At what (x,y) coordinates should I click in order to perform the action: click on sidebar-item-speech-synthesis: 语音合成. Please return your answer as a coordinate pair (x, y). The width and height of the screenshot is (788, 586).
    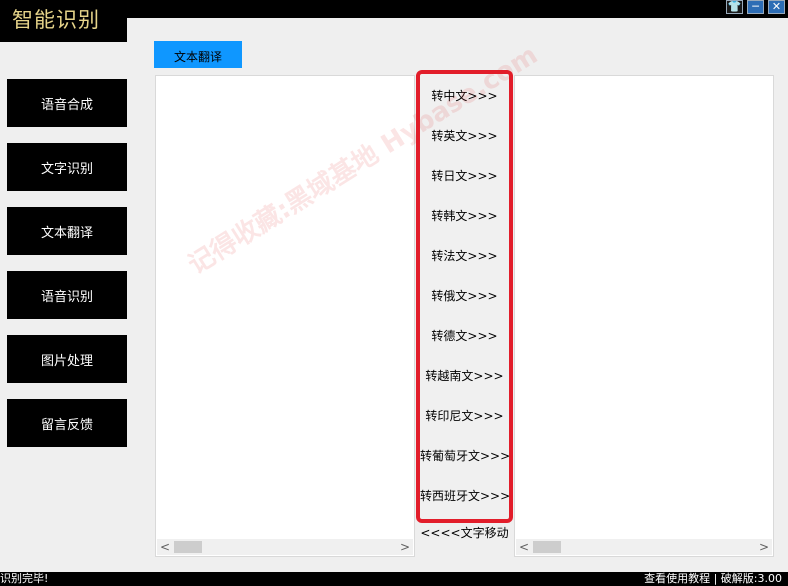
    Looking at the image, I should click on (67, 103).